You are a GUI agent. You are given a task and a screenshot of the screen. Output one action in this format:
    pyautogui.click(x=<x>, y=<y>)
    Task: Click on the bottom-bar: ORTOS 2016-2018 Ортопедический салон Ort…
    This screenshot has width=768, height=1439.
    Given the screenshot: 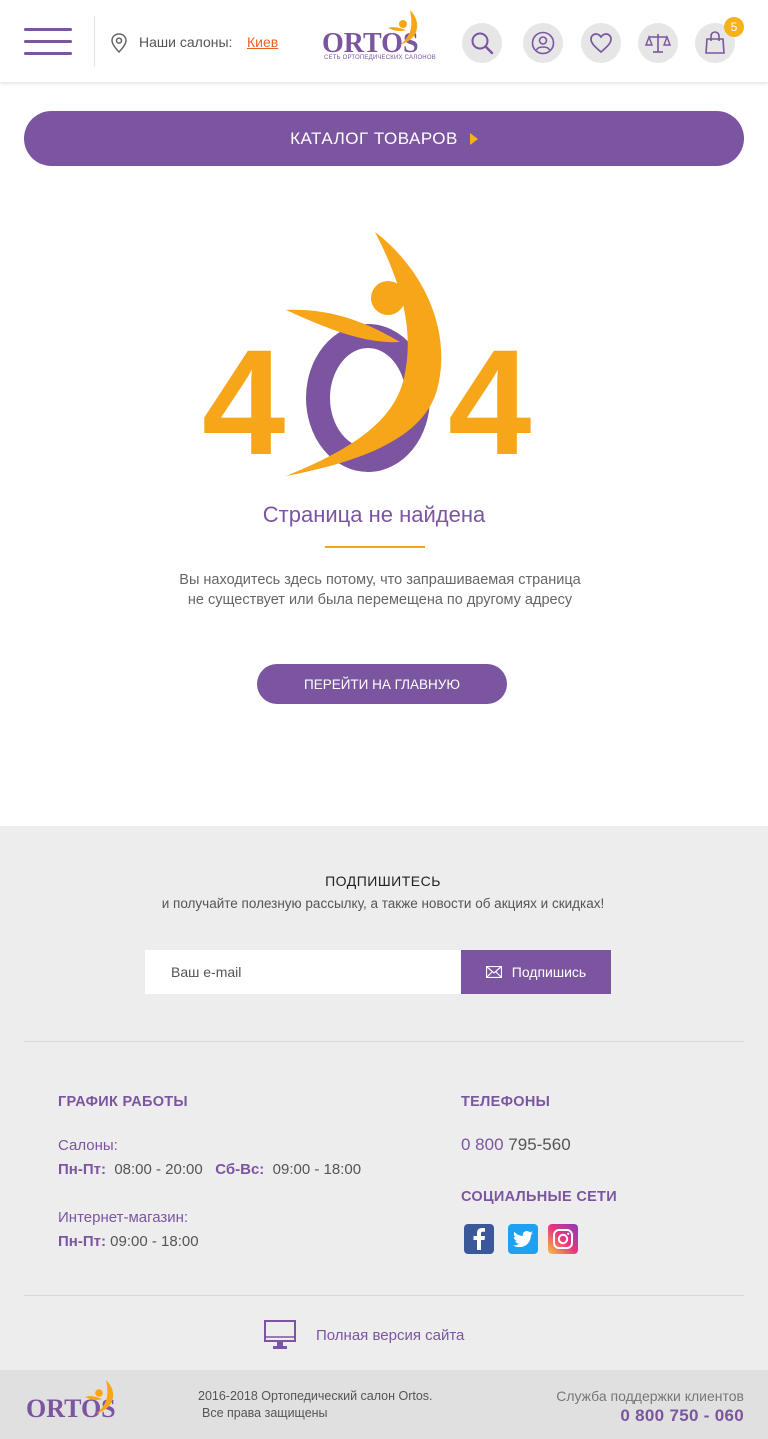 What is the action you would take?
    pyautogui.click(x=384, y=1404)
    